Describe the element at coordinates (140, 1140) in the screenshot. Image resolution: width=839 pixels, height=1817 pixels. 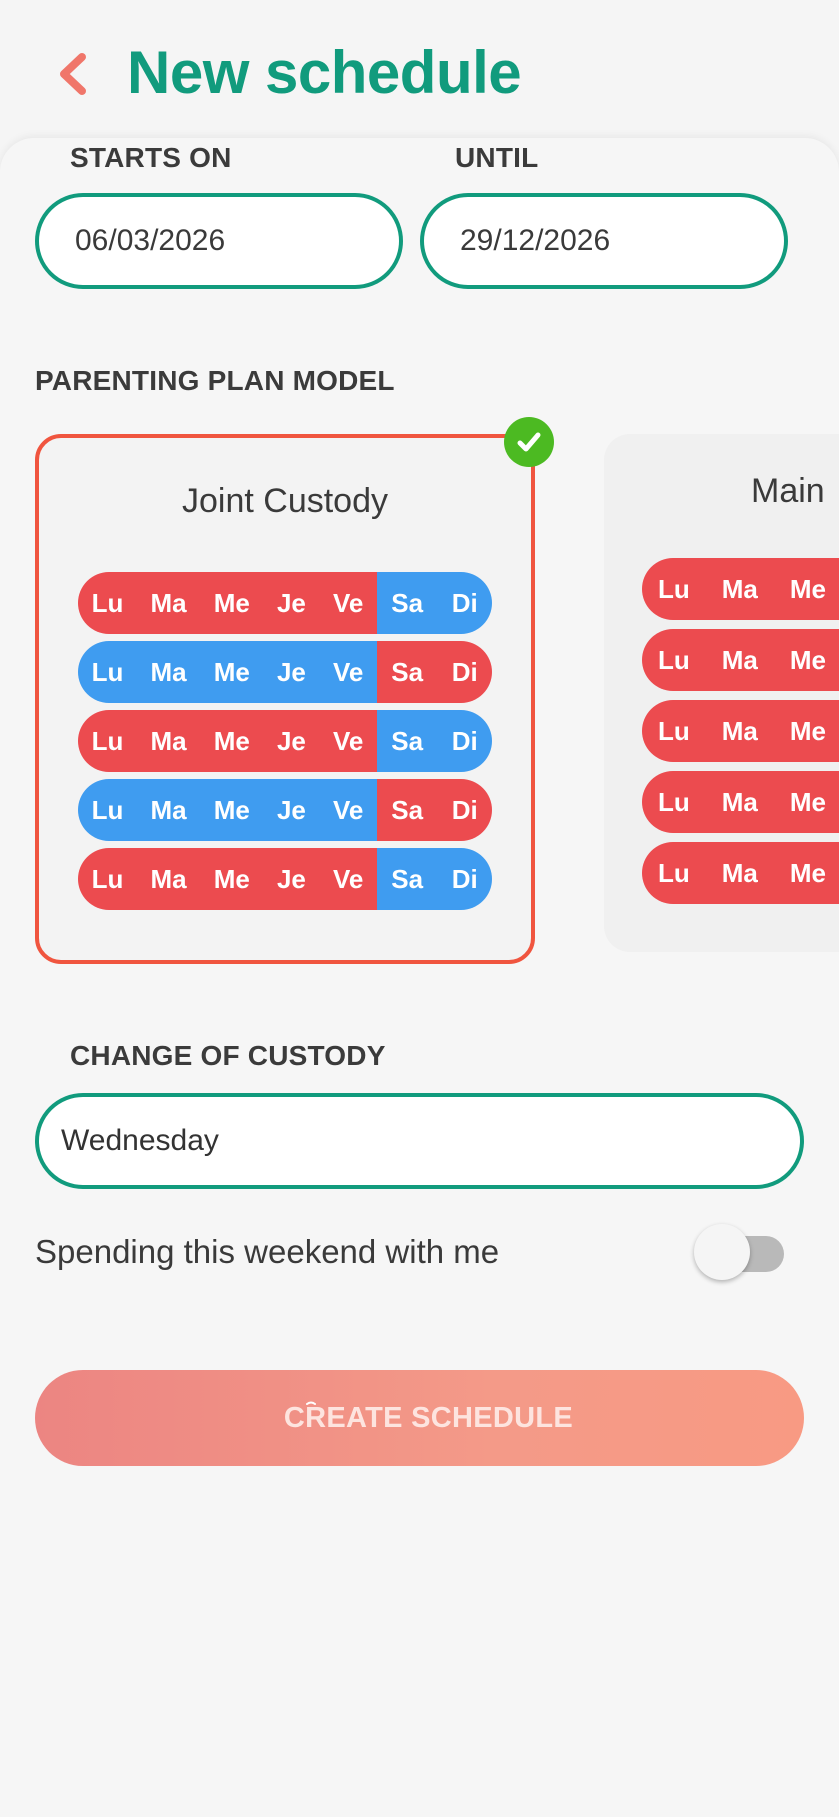
I see `change-of-custody-value: Wednesday` at that location.